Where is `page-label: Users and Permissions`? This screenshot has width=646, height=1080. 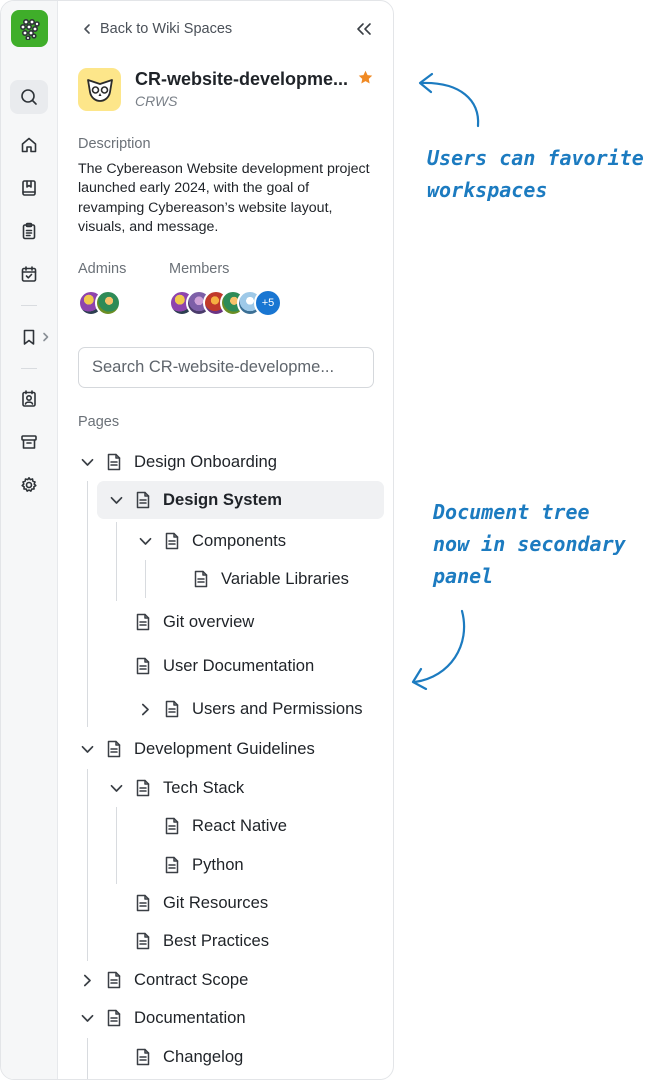
page-label: Users and Permissions is located at coordinates (277, 708).